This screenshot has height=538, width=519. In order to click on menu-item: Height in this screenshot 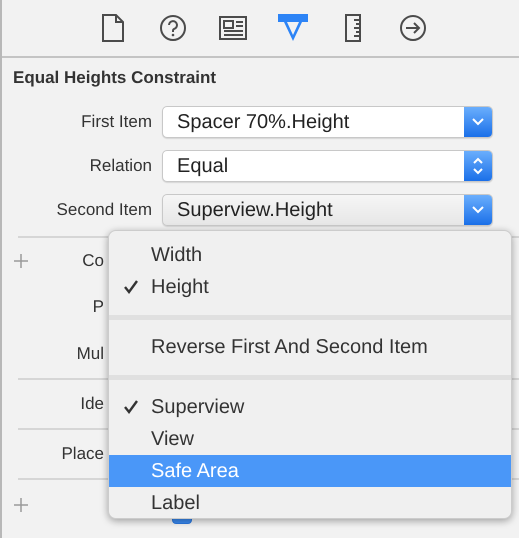, I will do `click(310, 287)`.